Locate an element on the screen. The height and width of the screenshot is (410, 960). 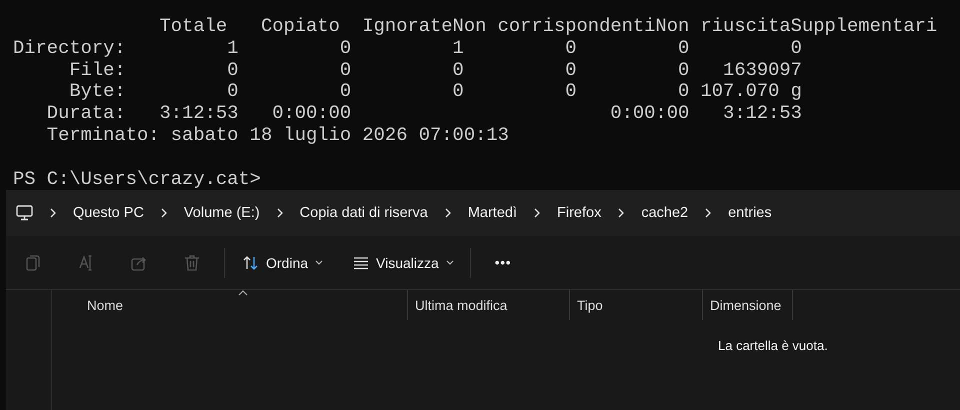
breadcrumb-item: Copia dati di riserva is located at coordinates (364, 213).